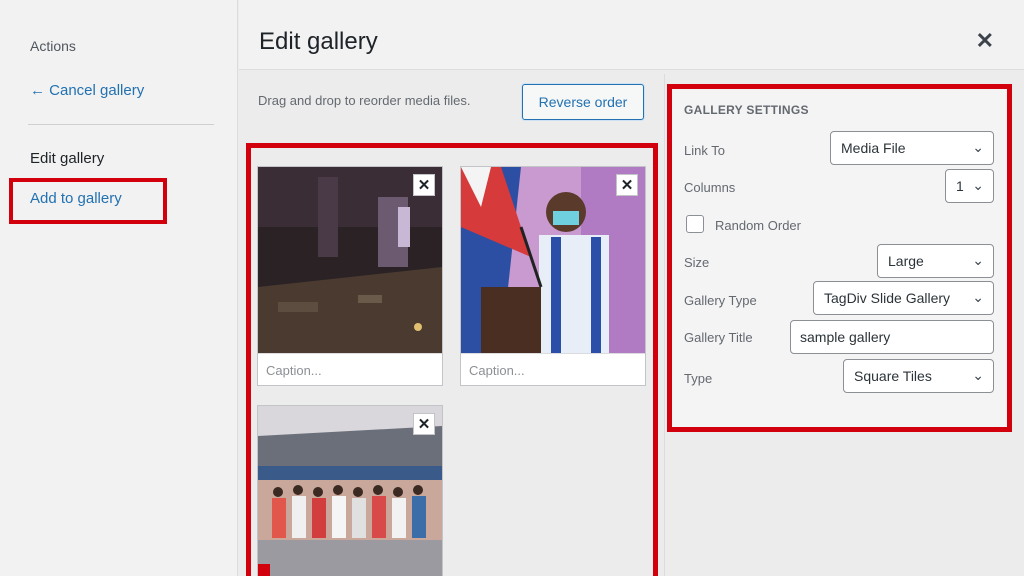 Image resolution: width=1024 pixels, height=576 pixels. What do you see at coordinates (892, 337) in the screenshot?
I see `gallery-title-input: sample gallery` at bounding box center [892, 337].